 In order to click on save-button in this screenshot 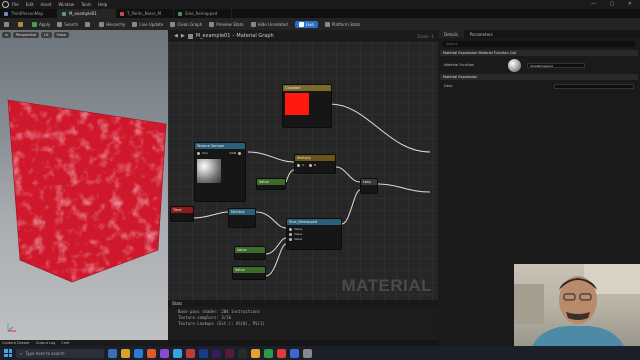, I will do `click(7, 24)`.